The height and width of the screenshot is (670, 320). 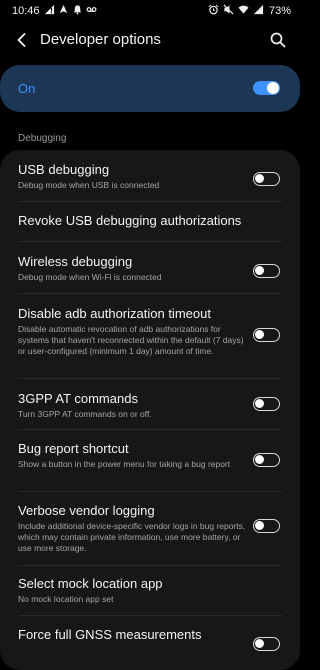 I want to click on section-header-debugging: Debugging, so click(x=42, y=138).